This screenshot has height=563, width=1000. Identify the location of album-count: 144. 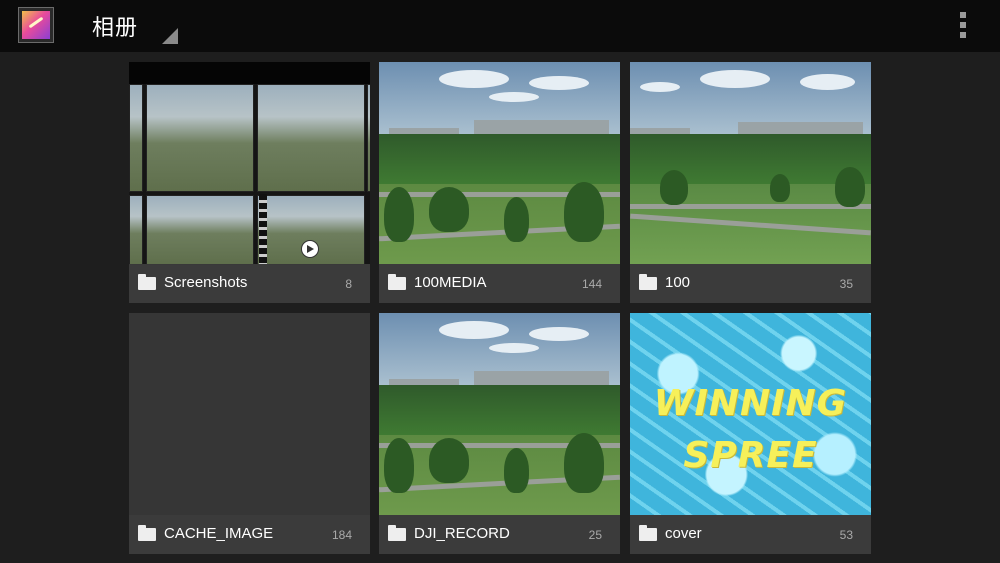
(591, 284).